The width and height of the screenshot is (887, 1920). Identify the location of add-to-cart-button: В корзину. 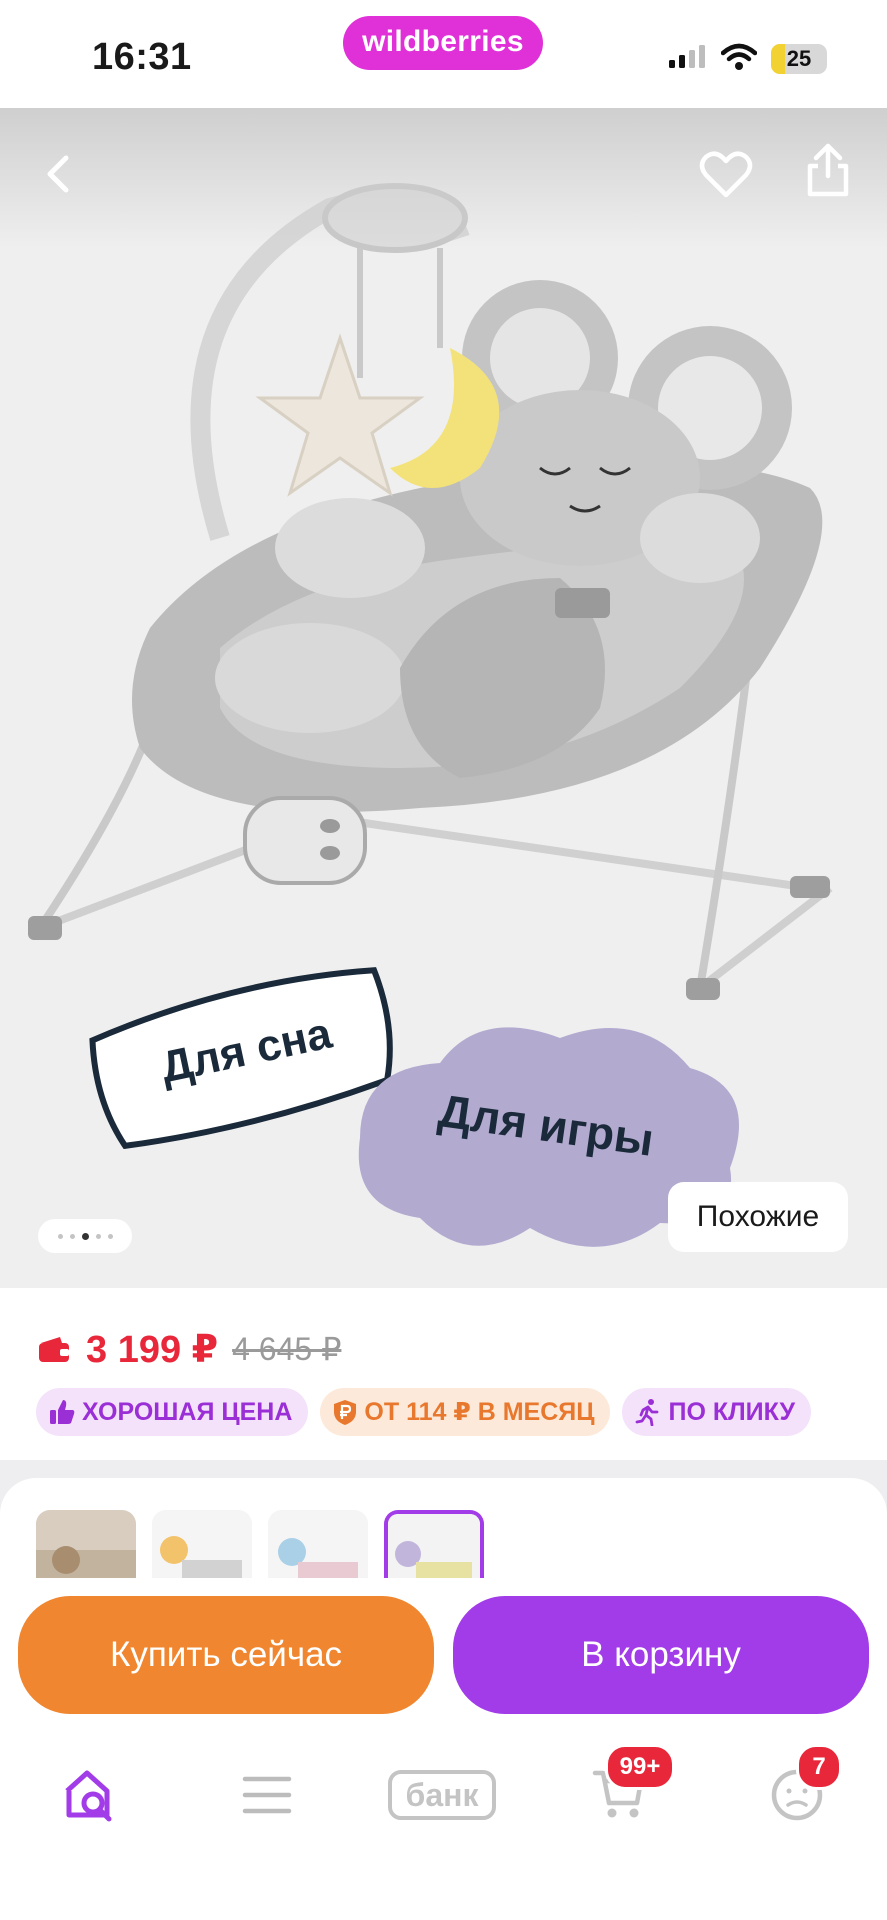
(661, 1655).